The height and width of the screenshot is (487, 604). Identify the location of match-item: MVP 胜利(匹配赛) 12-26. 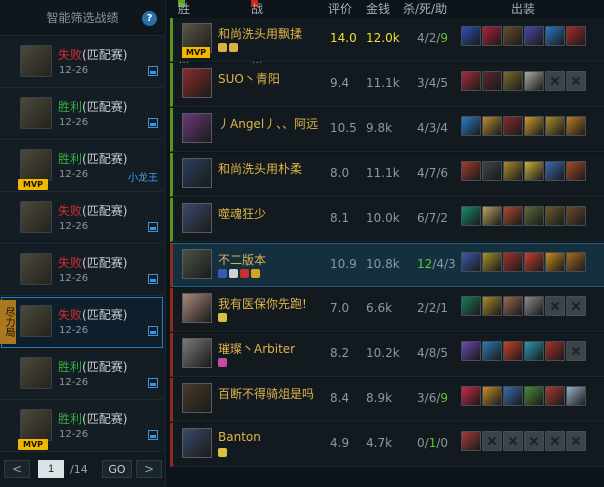
(83, 427).